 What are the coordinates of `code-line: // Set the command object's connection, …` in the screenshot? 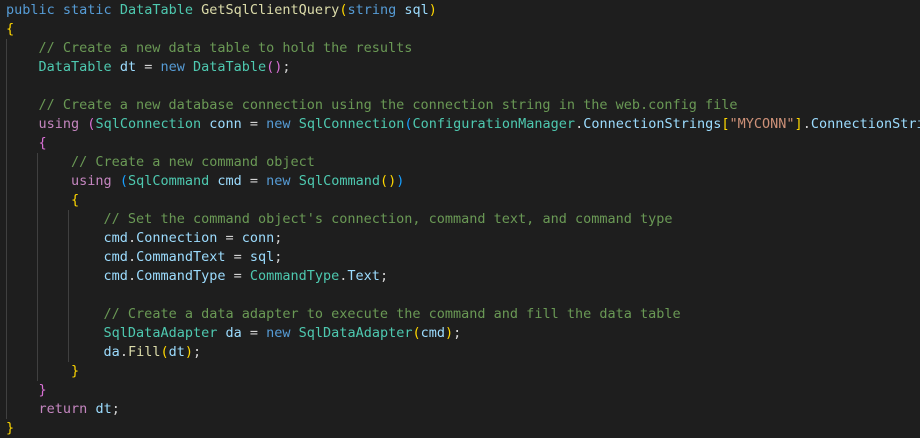 It's located at (339, 219).